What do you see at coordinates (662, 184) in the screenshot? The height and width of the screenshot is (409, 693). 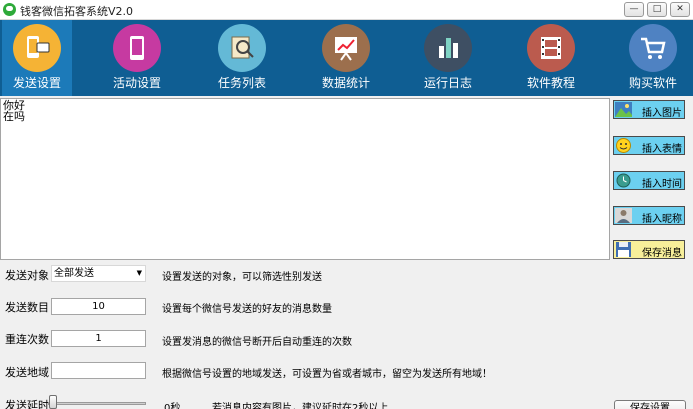 I see `insert-button-label: 插入时间` at bounding box center [662, 184].